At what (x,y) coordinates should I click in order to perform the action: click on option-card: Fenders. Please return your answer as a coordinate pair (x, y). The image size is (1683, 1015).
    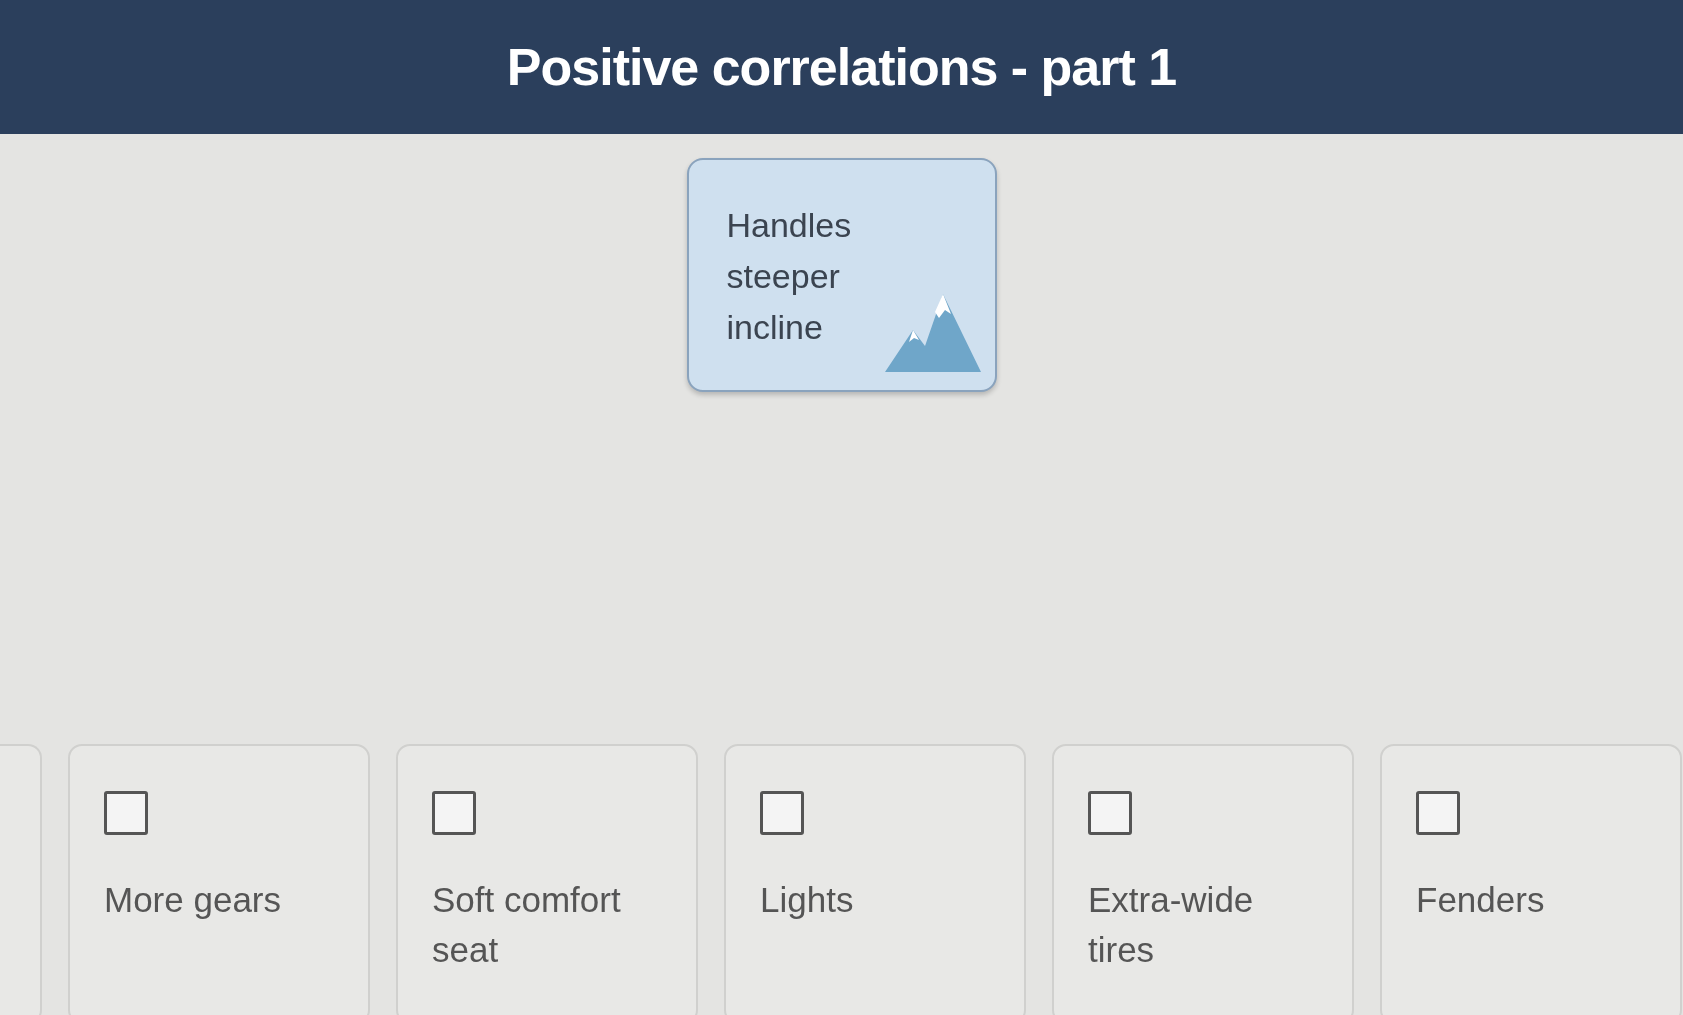
    Looking at the image, I should click on (1531, 879).